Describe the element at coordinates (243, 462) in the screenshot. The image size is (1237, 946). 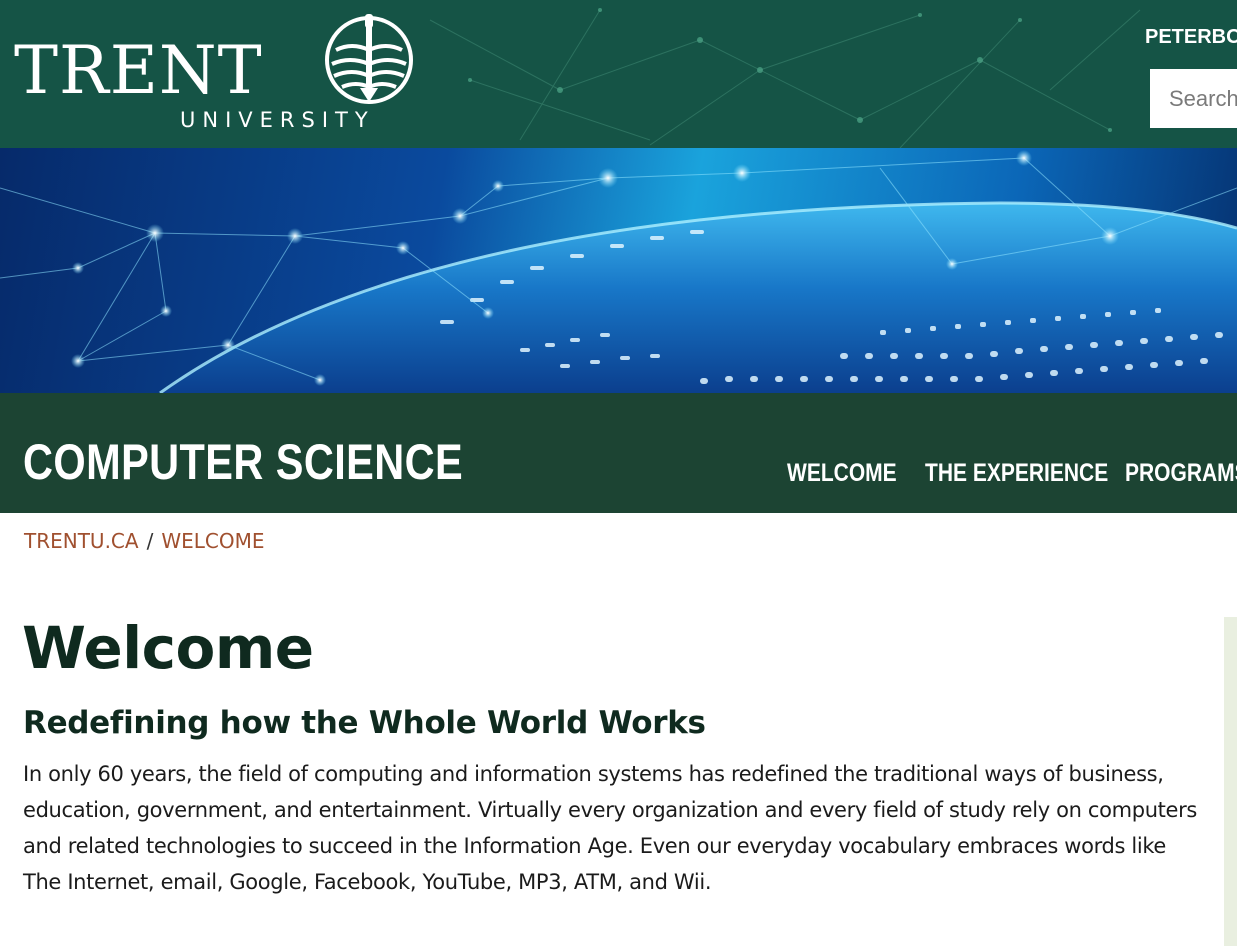
I see `department-title: COMPUTER SCIENCE` at that location.